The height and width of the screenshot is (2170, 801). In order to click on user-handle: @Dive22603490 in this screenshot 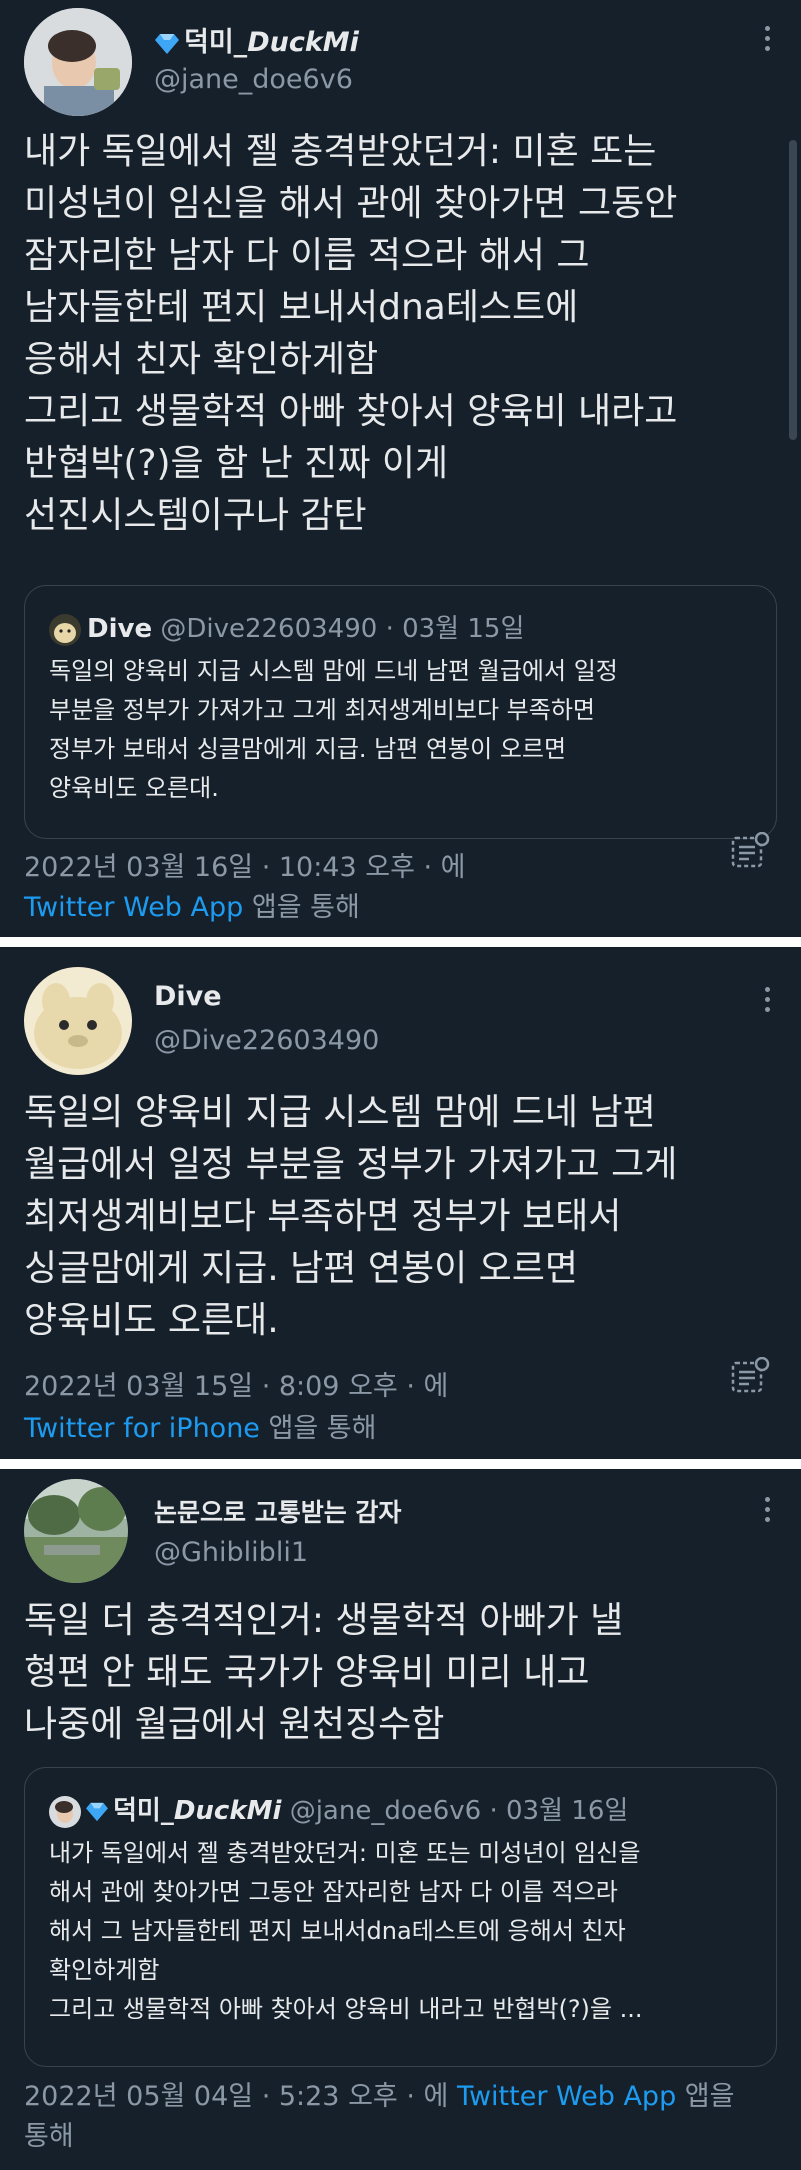, I will do `click(266, 1040)`.